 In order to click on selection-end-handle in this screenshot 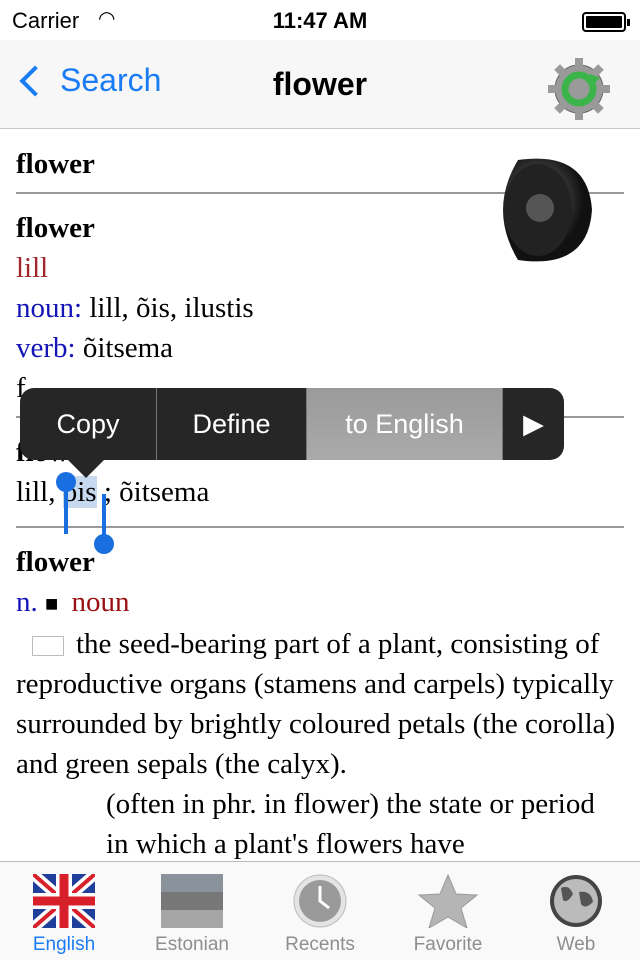, I will do `click(104, 524)`.